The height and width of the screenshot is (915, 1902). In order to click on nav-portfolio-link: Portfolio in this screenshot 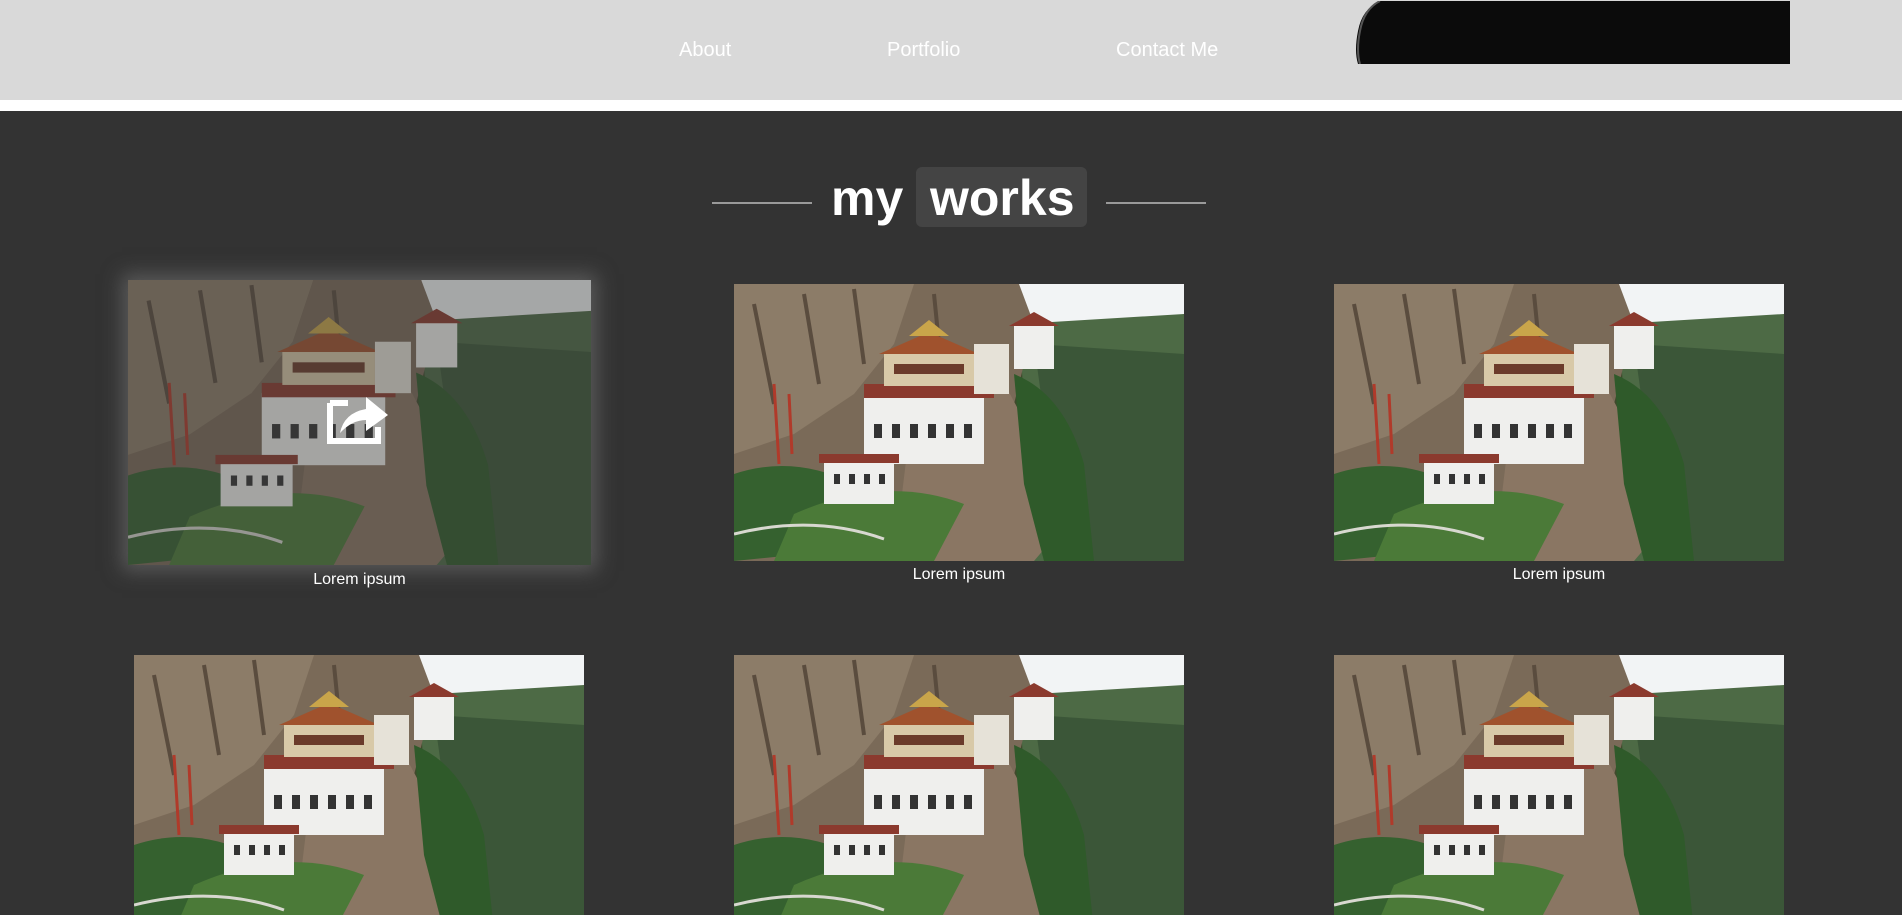, I will do `click(923, 50)`.